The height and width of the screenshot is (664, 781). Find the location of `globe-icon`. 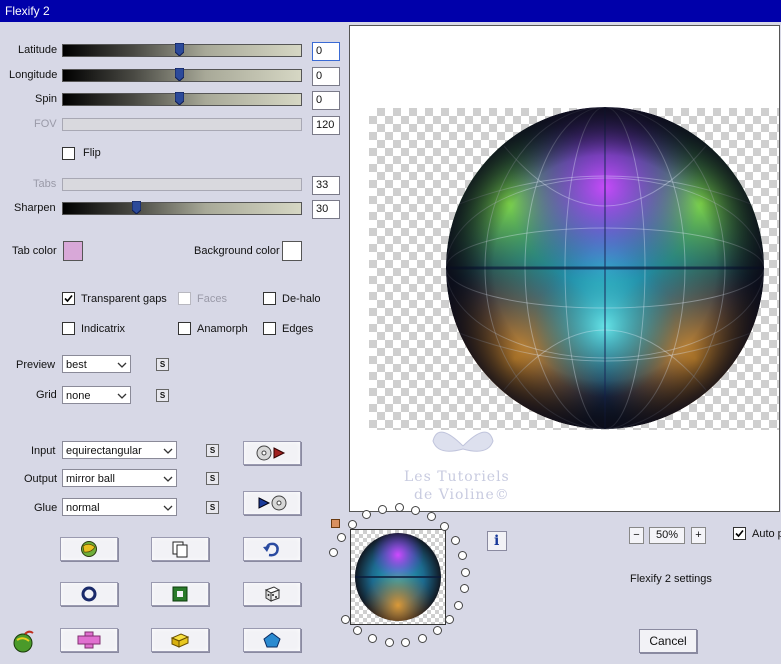

globe-icon is located at coordinates (89, 549).